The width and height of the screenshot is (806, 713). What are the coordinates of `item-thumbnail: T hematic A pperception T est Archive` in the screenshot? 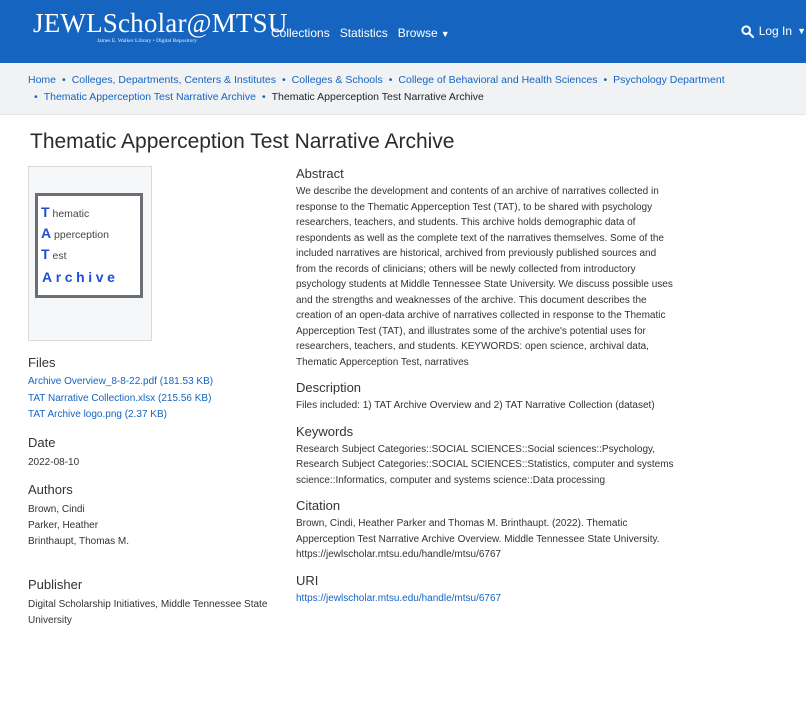 It's located at (90, 253).